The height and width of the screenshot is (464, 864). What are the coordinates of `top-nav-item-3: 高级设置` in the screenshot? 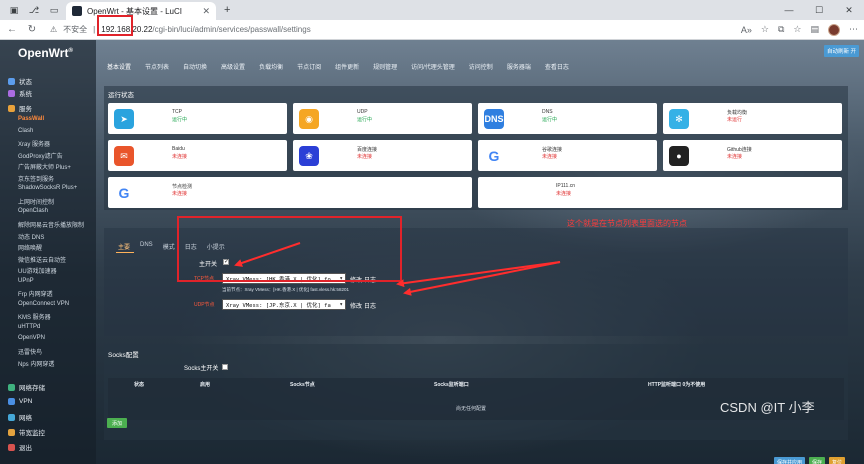 It's located at (233, 66).